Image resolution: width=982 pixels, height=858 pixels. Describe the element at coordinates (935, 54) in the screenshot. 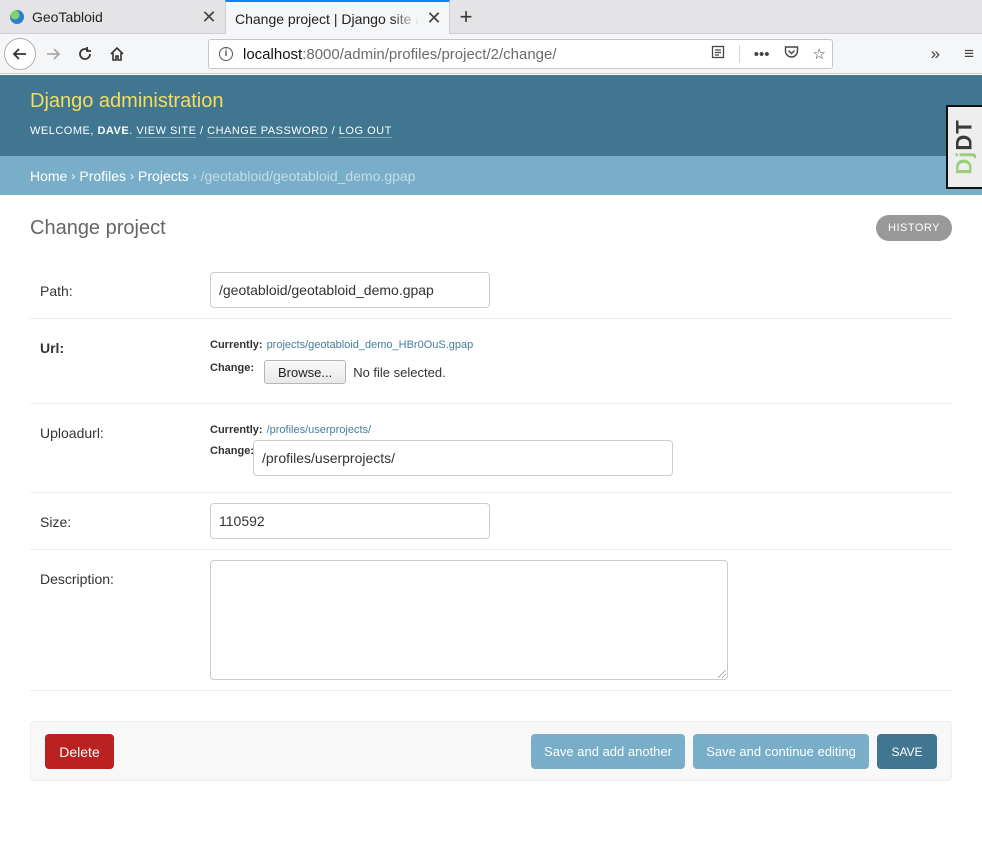

I see `overflow-chevron-icon: »` at that location.